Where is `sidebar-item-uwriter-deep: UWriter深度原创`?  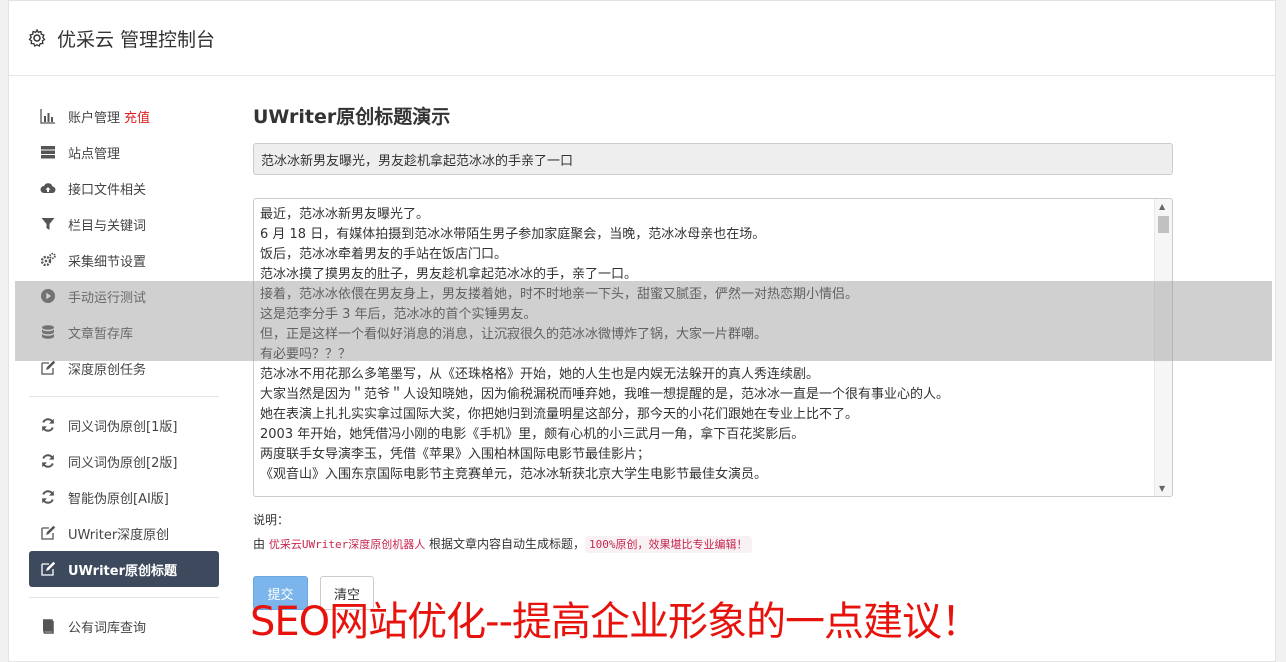 sidebar-item-uwriter-deep: UWriter深度原创 is located at coordinates (124, 533).